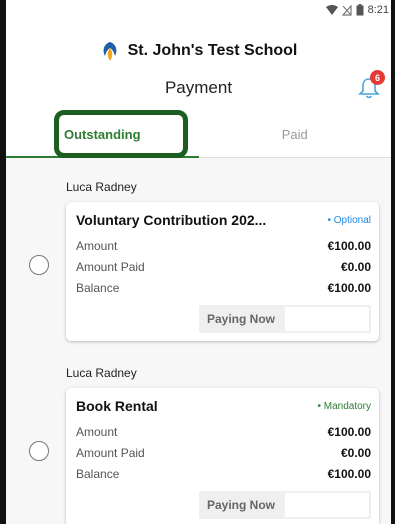 The height and width of the screenshot is (524, 395). I want to click on status-time: 8:21, so click(378, 10).